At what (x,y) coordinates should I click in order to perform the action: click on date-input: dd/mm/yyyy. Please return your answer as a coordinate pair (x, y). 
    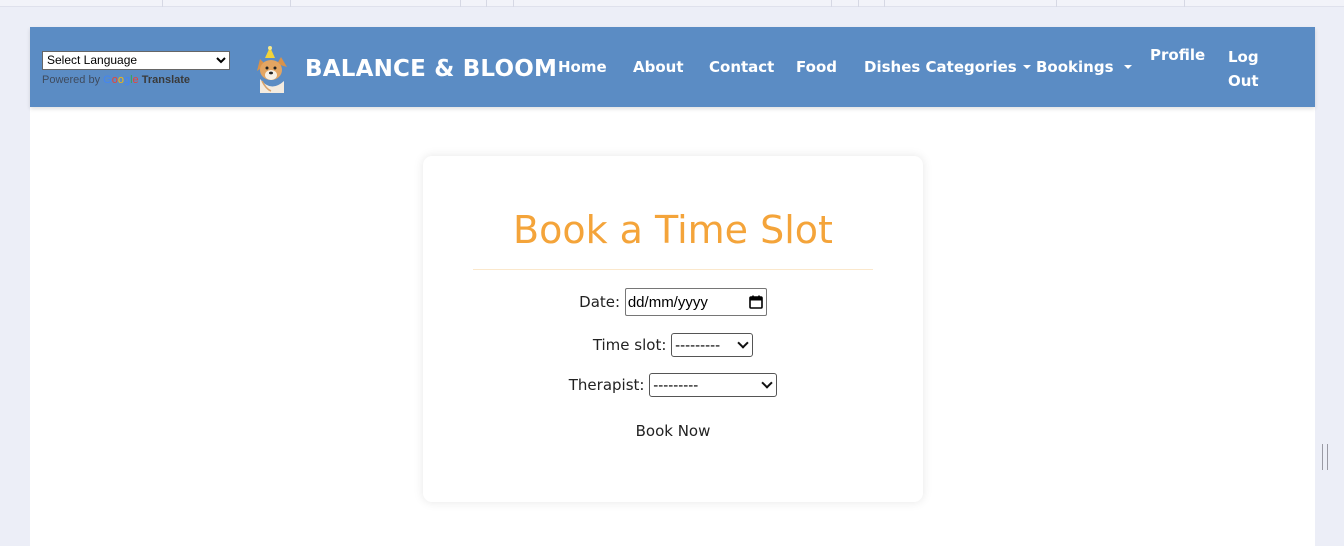
    Looking at the image, I should click on (695, 302).